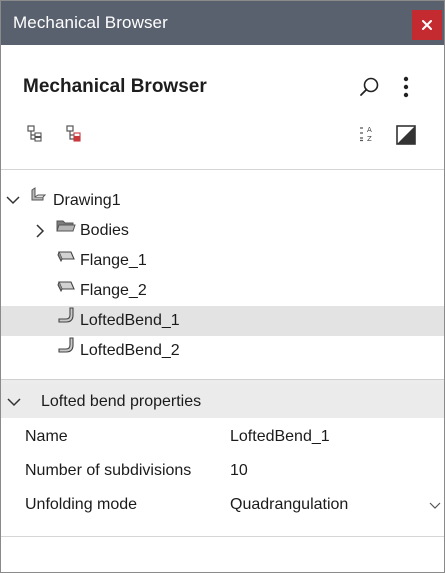 The height and width of the screenshot is (573, 445). I want to click on tree-item-label: LoftedBend_1, so click(130, 320).